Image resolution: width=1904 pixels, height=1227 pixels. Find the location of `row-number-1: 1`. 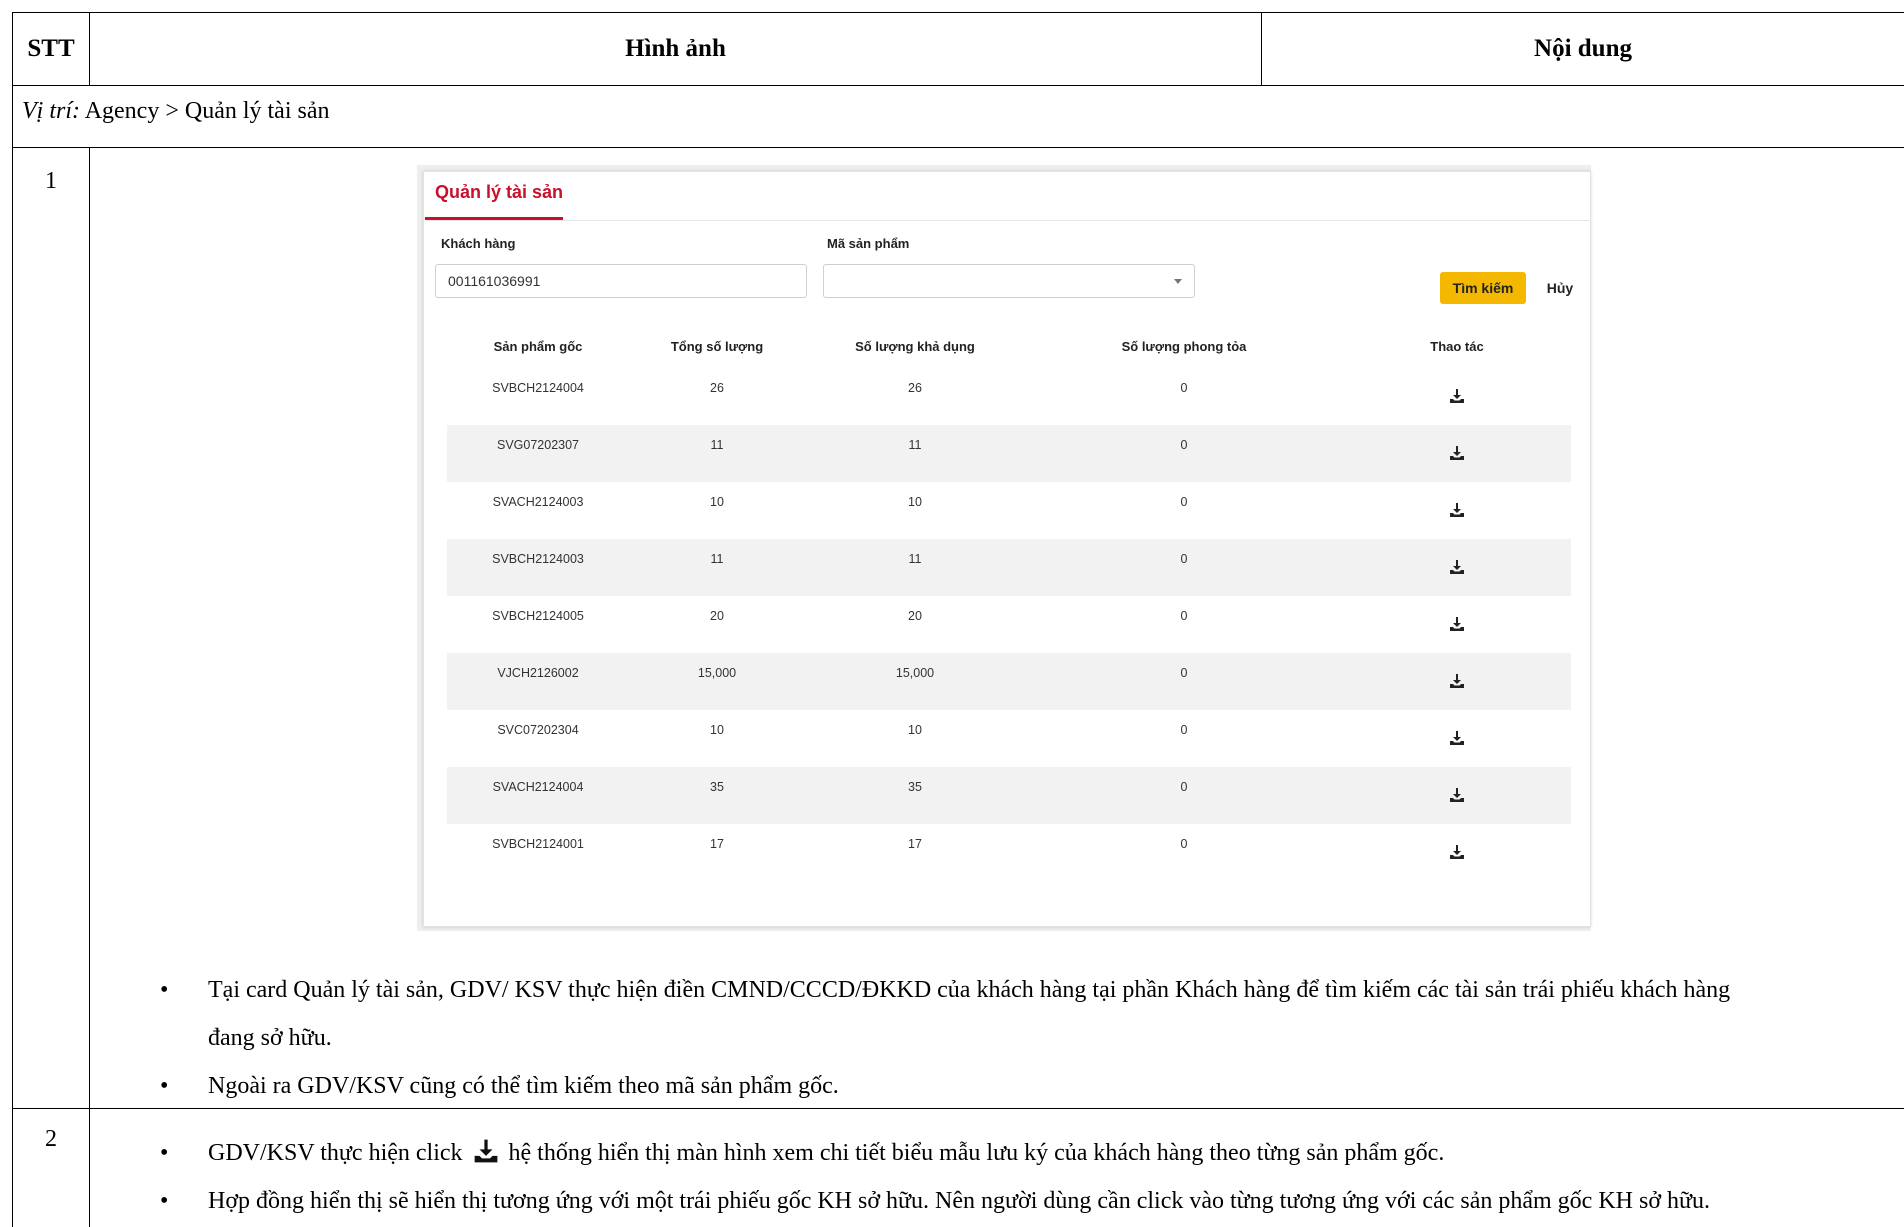

row-number-1: 1 is located at coordinates (51, 181).